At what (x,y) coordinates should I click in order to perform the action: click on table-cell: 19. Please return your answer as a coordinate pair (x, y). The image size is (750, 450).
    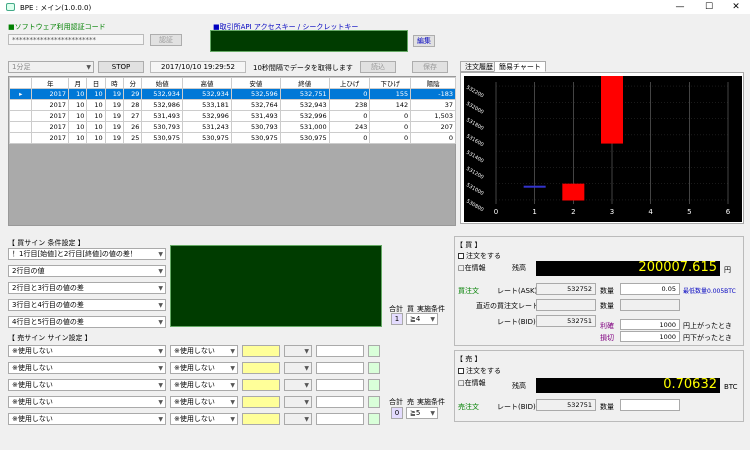
    Looking at the image, I should click on (114, 138).